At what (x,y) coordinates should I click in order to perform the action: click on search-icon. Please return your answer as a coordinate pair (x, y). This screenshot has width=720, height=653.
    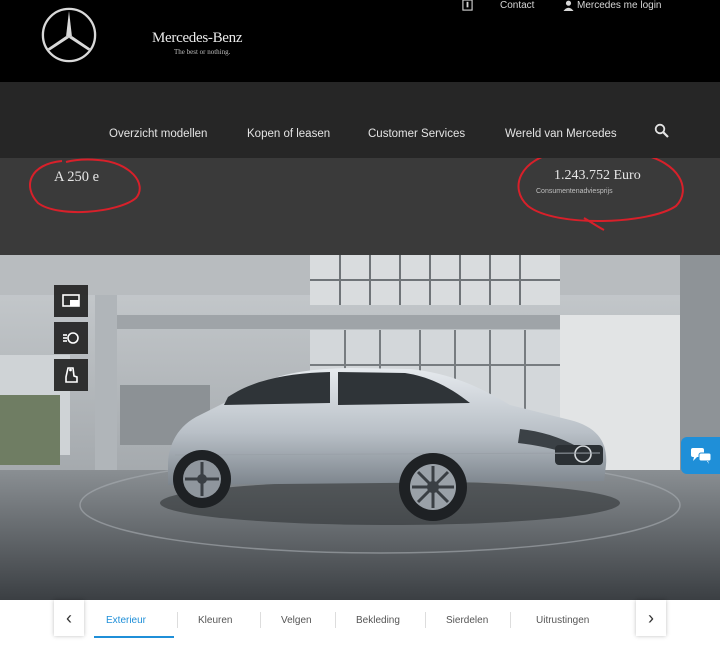
    Looking at the image, I should click on (662, 131).